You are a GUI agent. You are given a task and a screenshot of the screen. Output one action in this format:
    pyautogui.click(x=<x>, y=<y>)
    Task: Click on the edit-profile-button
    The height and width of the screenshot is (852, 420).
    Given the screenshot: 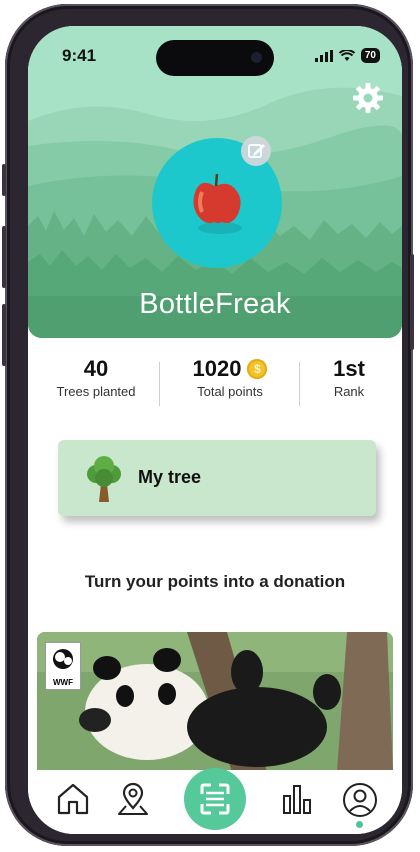 What is the action you would take?
    pyautogui.click(x=256, y=151)
    